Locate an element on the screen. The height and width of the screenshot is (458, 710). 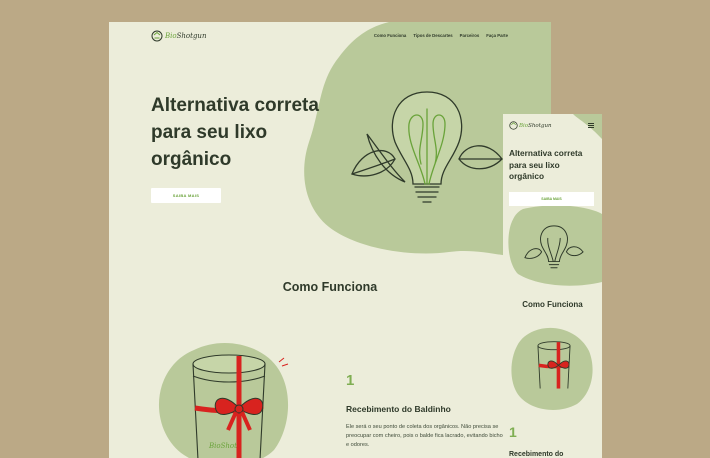
mobile-step-number: 1 is located at coordinates (513, 432).